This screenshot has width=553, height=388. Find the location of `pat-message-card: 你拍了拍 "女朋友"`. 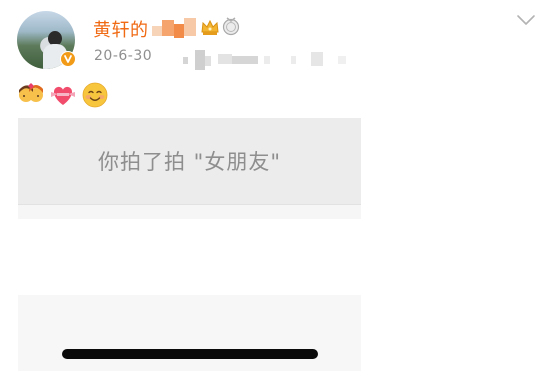

pat-message-card: 你拍了拍 "女朋友" is located at coordinates (189, 161).